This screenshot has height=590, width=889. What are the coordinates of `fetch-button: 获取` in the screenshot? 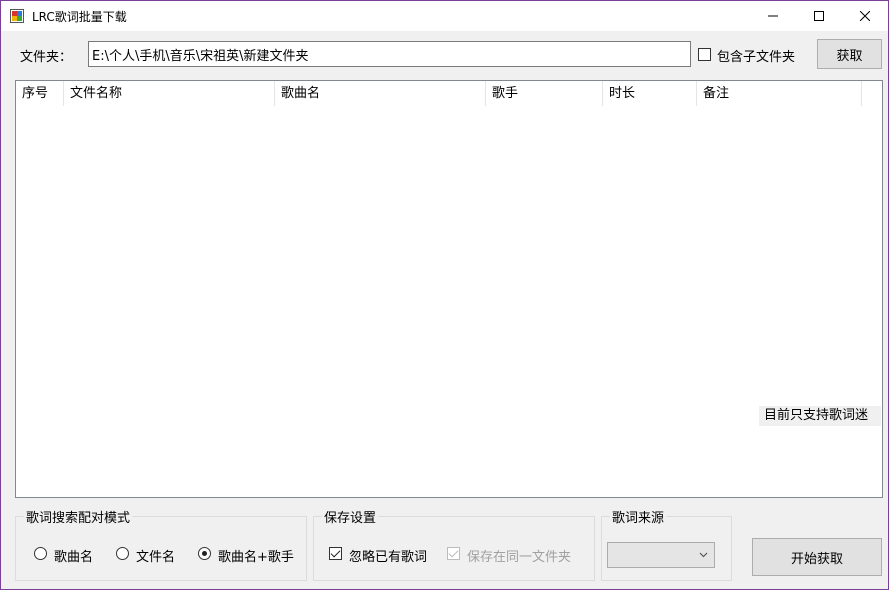 It's located at (849, 54).